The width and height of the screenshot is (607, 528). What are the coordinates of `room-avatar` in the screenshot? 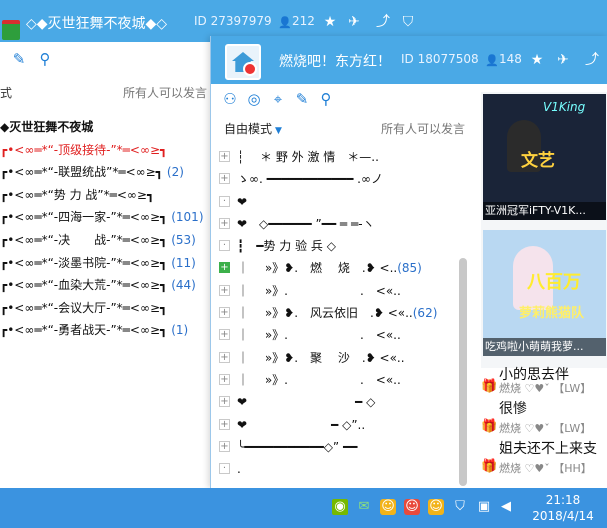 It's located at (243, 62).